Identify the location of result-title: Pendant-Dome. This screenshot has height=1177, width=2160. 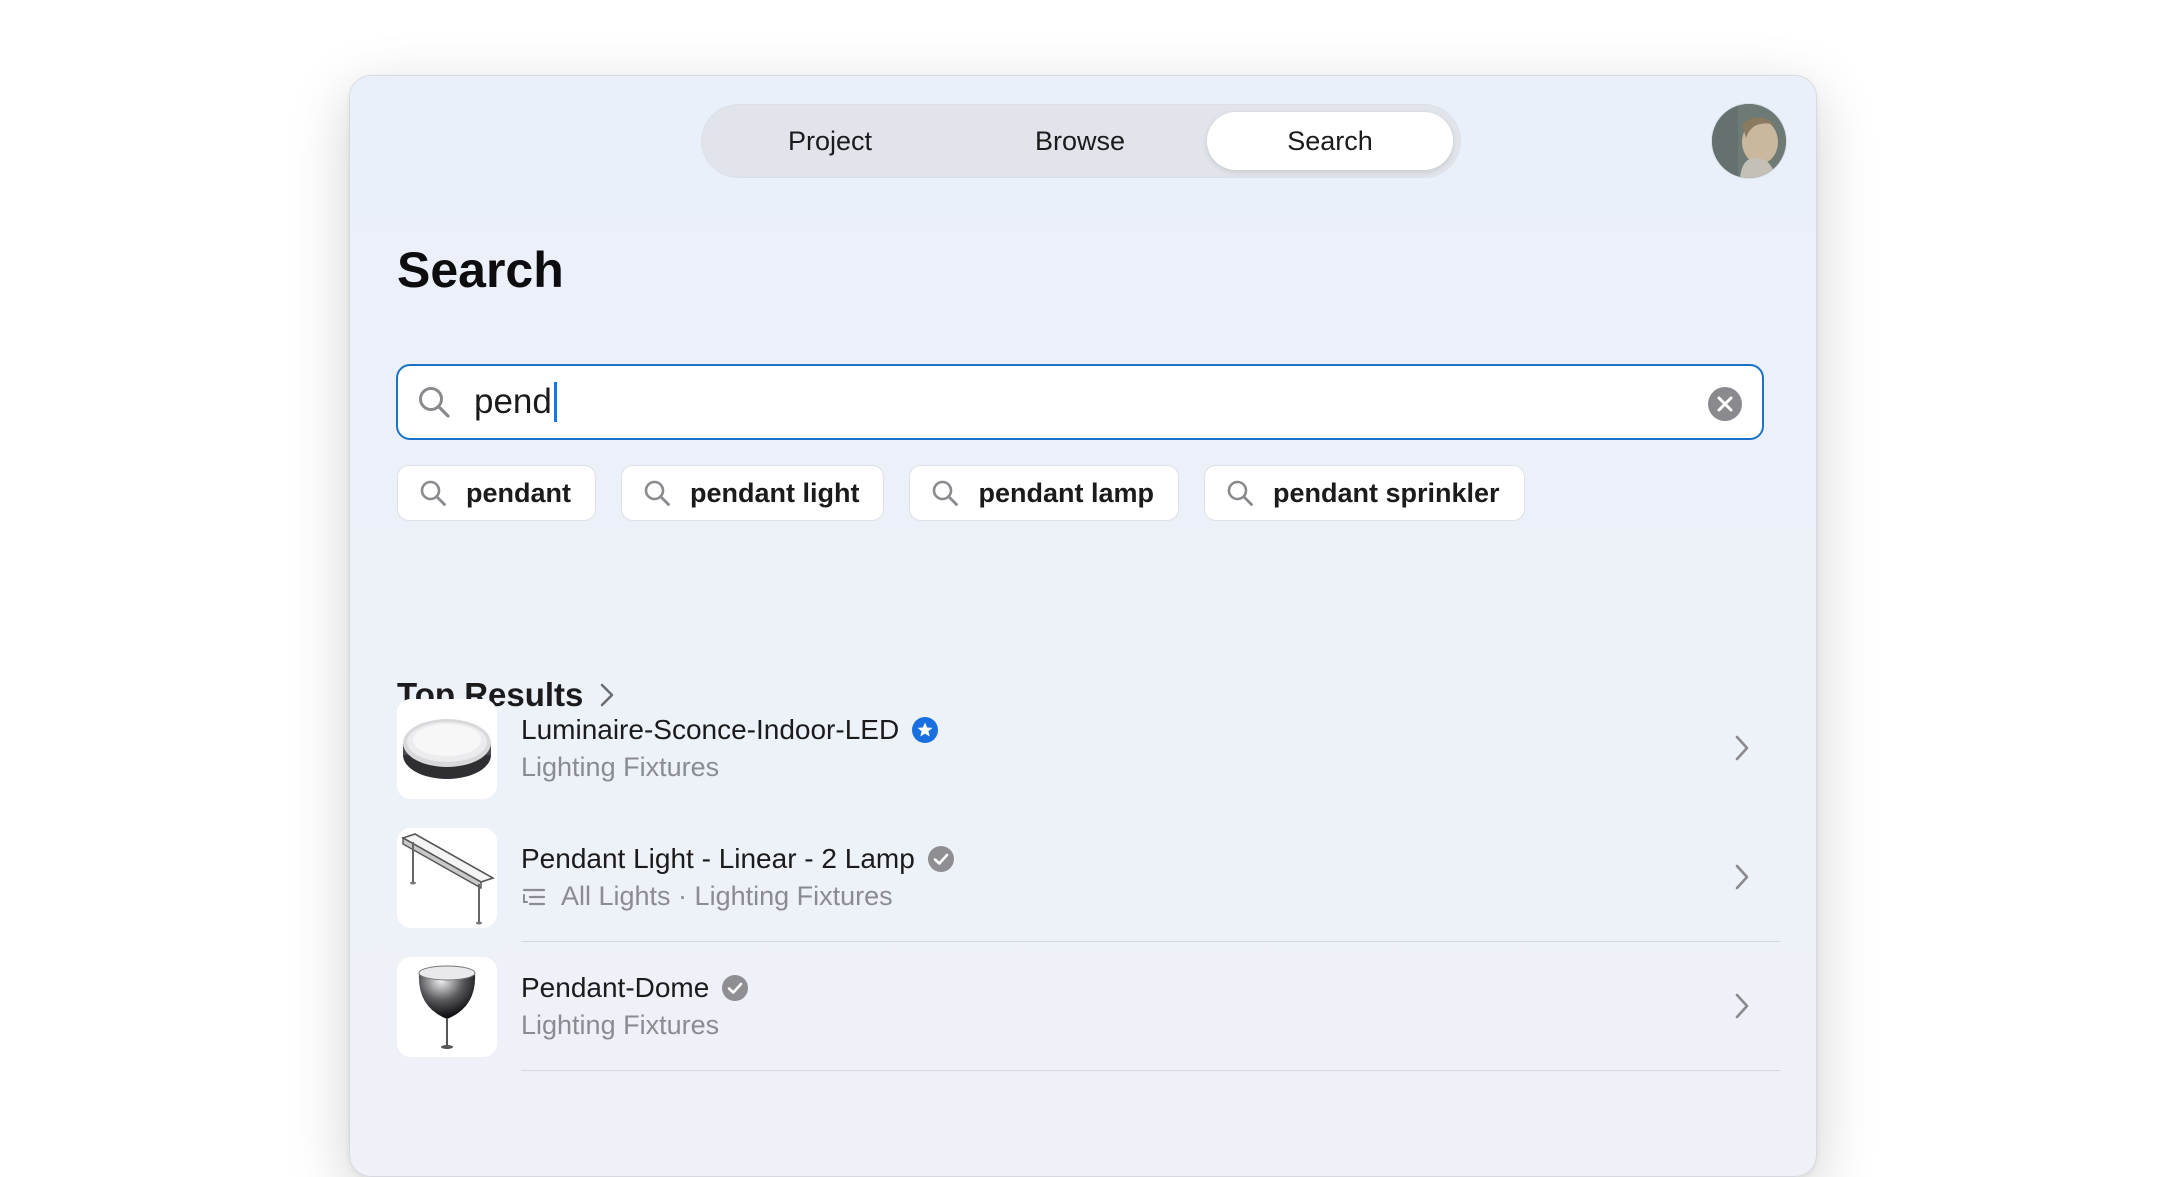
(635, 988).